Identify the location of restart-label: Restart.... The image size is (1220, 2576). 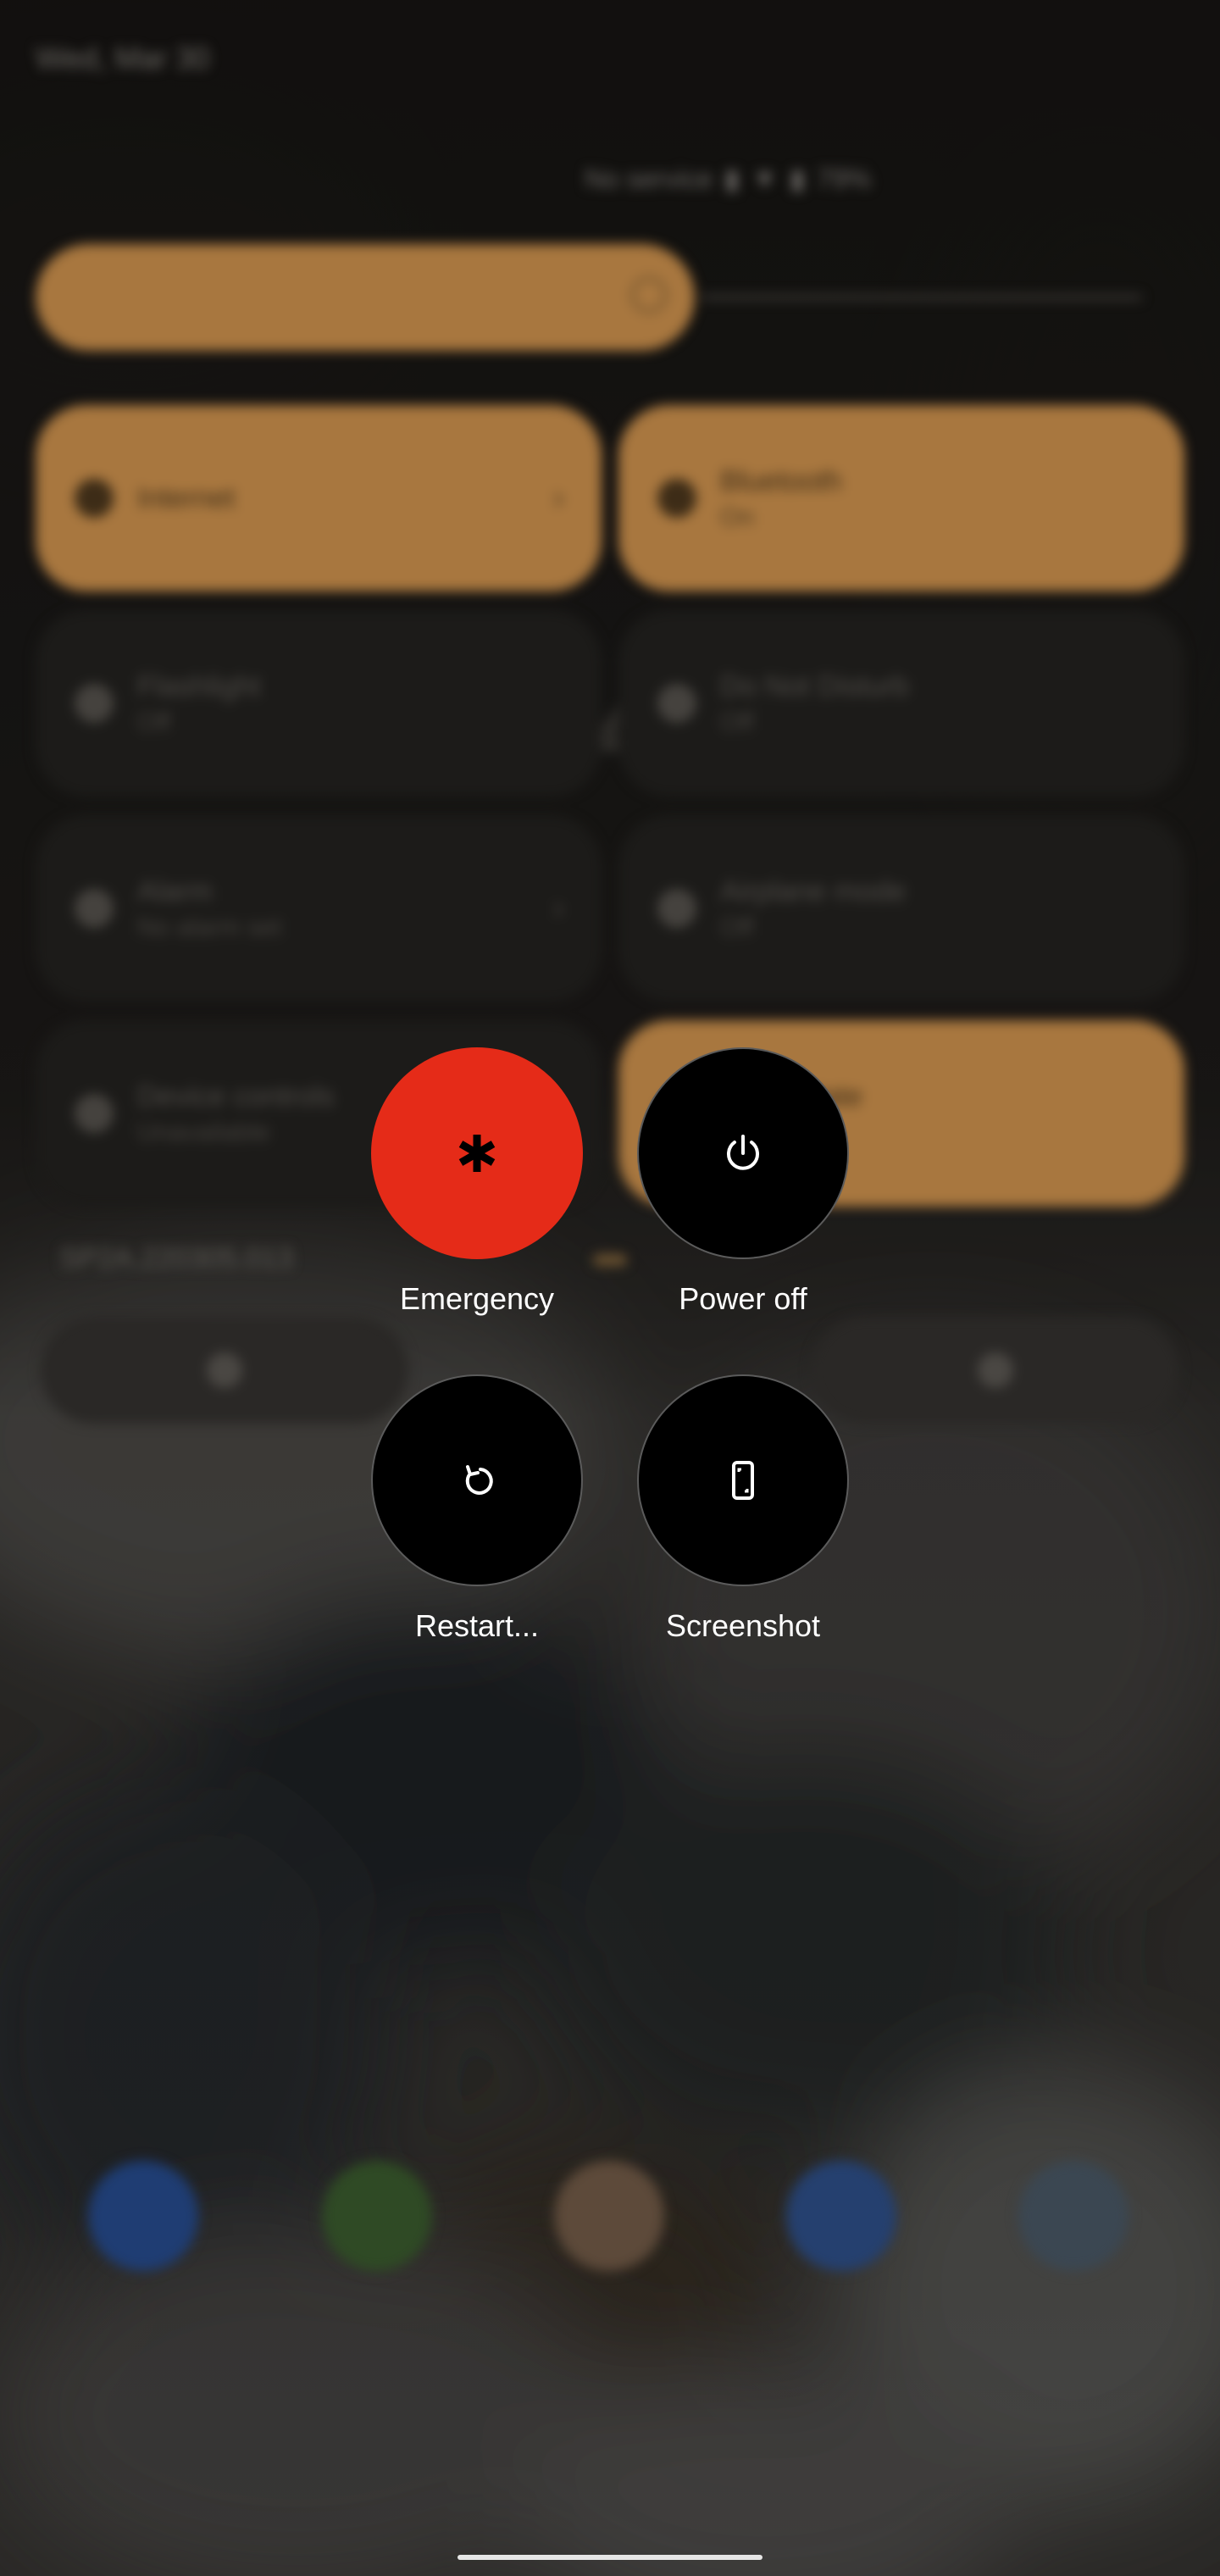
(477, 1625).